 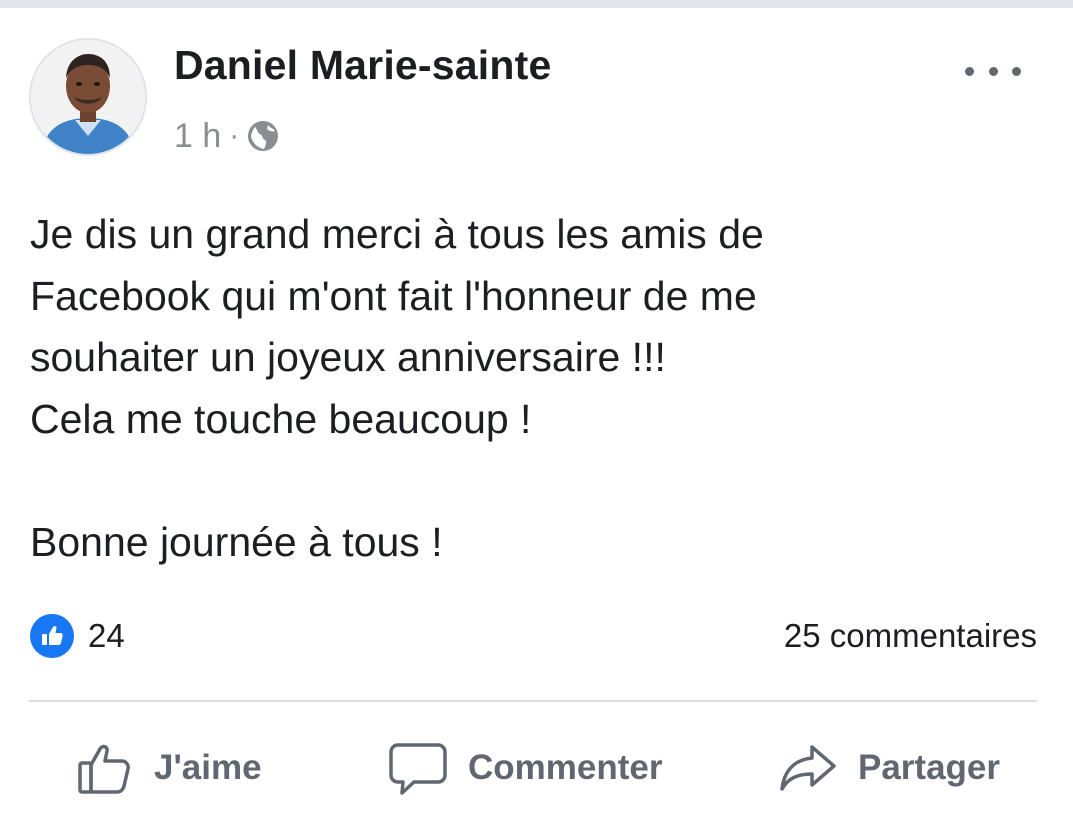 What do you see at coordinates (565, 767) in the screenshot?
I see `comment-label: Commenter` at bounding box center [565, 767].